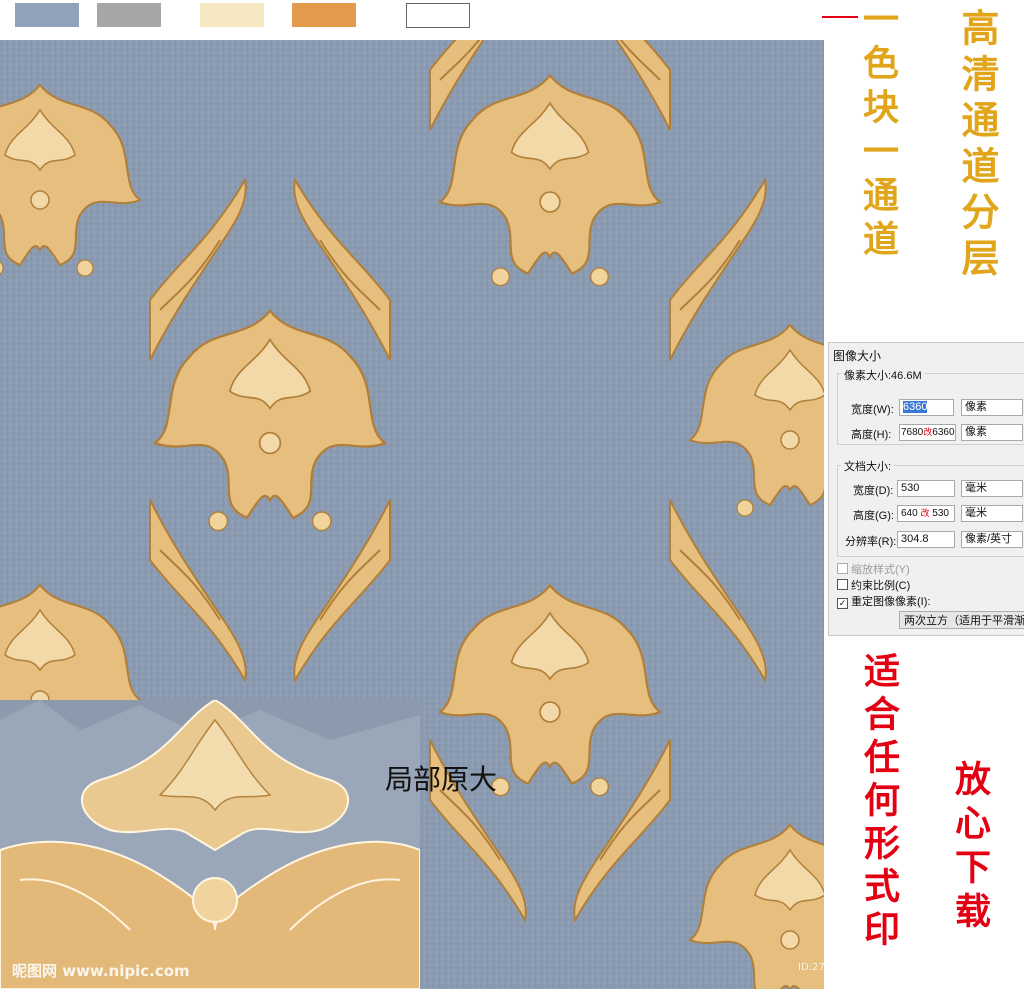 Image resolution: width=1024 pixels, height=989 pixels. Describe the element at coordinates (909, 513) in the screenshot. I see `doc-height-old: 640` at that location.